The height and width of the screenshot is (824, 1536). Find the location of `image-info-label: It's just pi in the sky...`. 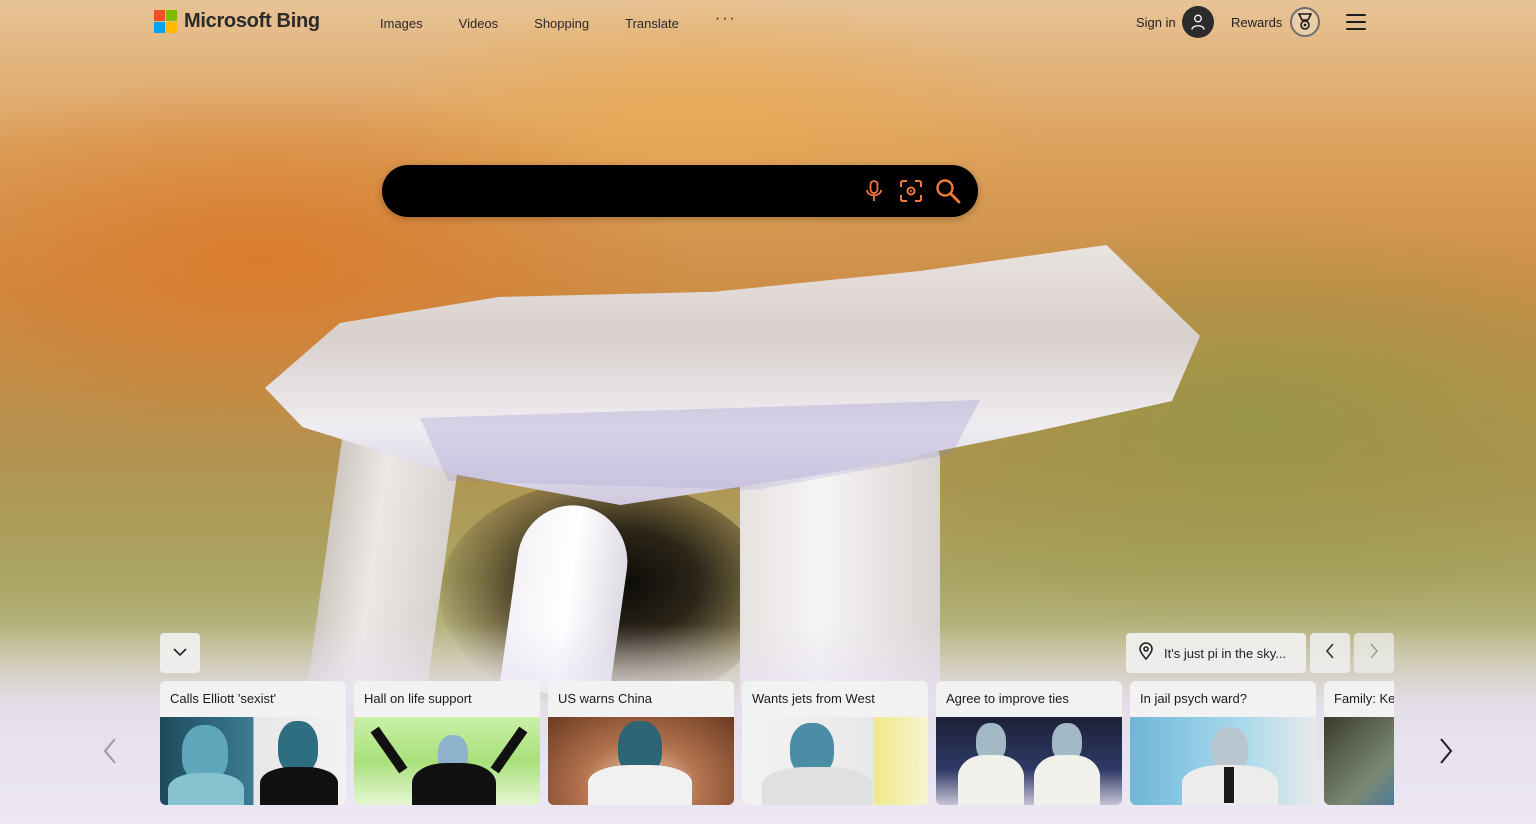

image-info-label: It's just pi in the sky... is located at coordinates (1225, 653).